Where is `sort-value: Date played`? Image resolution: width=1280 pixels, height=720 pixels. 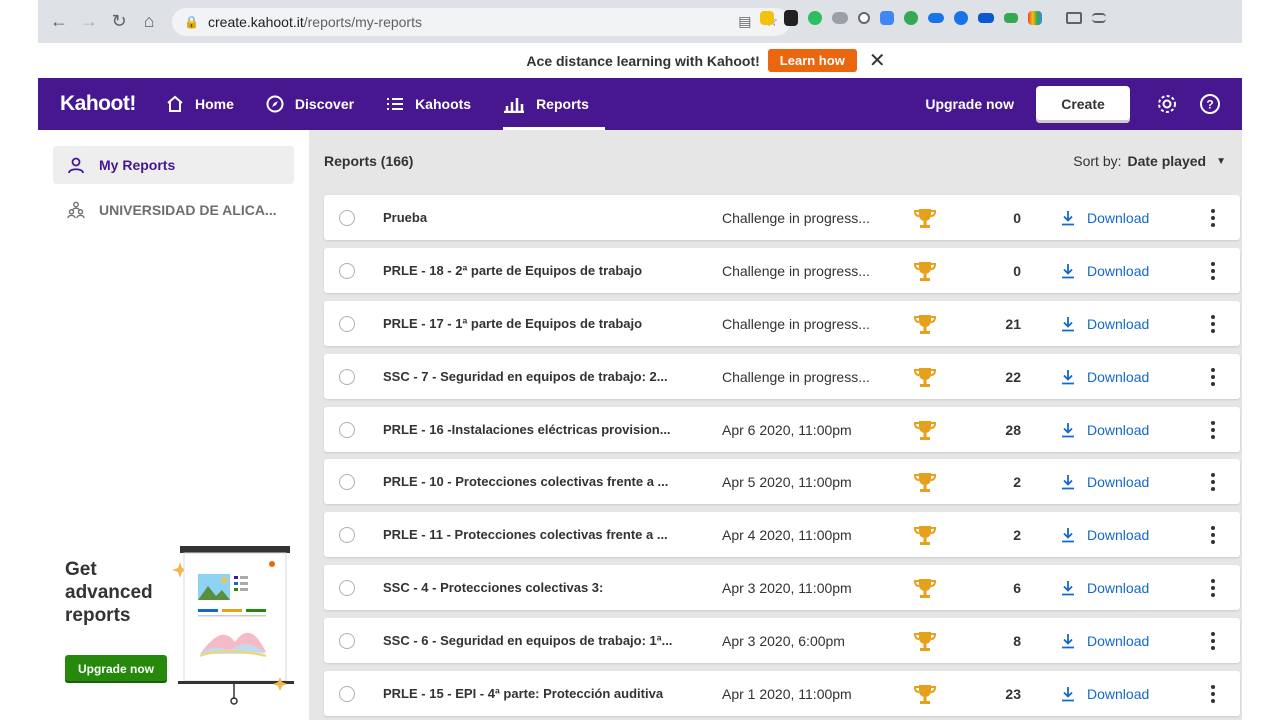
sort-value: Date played is located at coordinates (1167, 161).